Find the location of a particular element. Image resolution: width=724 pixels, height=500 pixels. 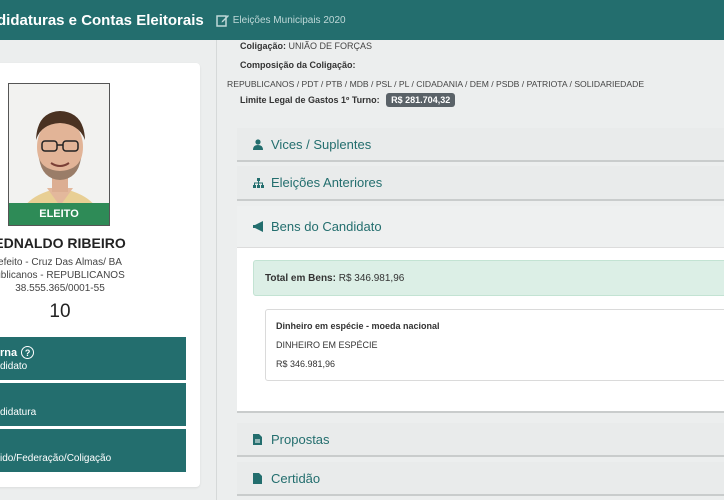

coligacao-value: UNIÃO DE FORÇAS is located at coordinates (330, 46).